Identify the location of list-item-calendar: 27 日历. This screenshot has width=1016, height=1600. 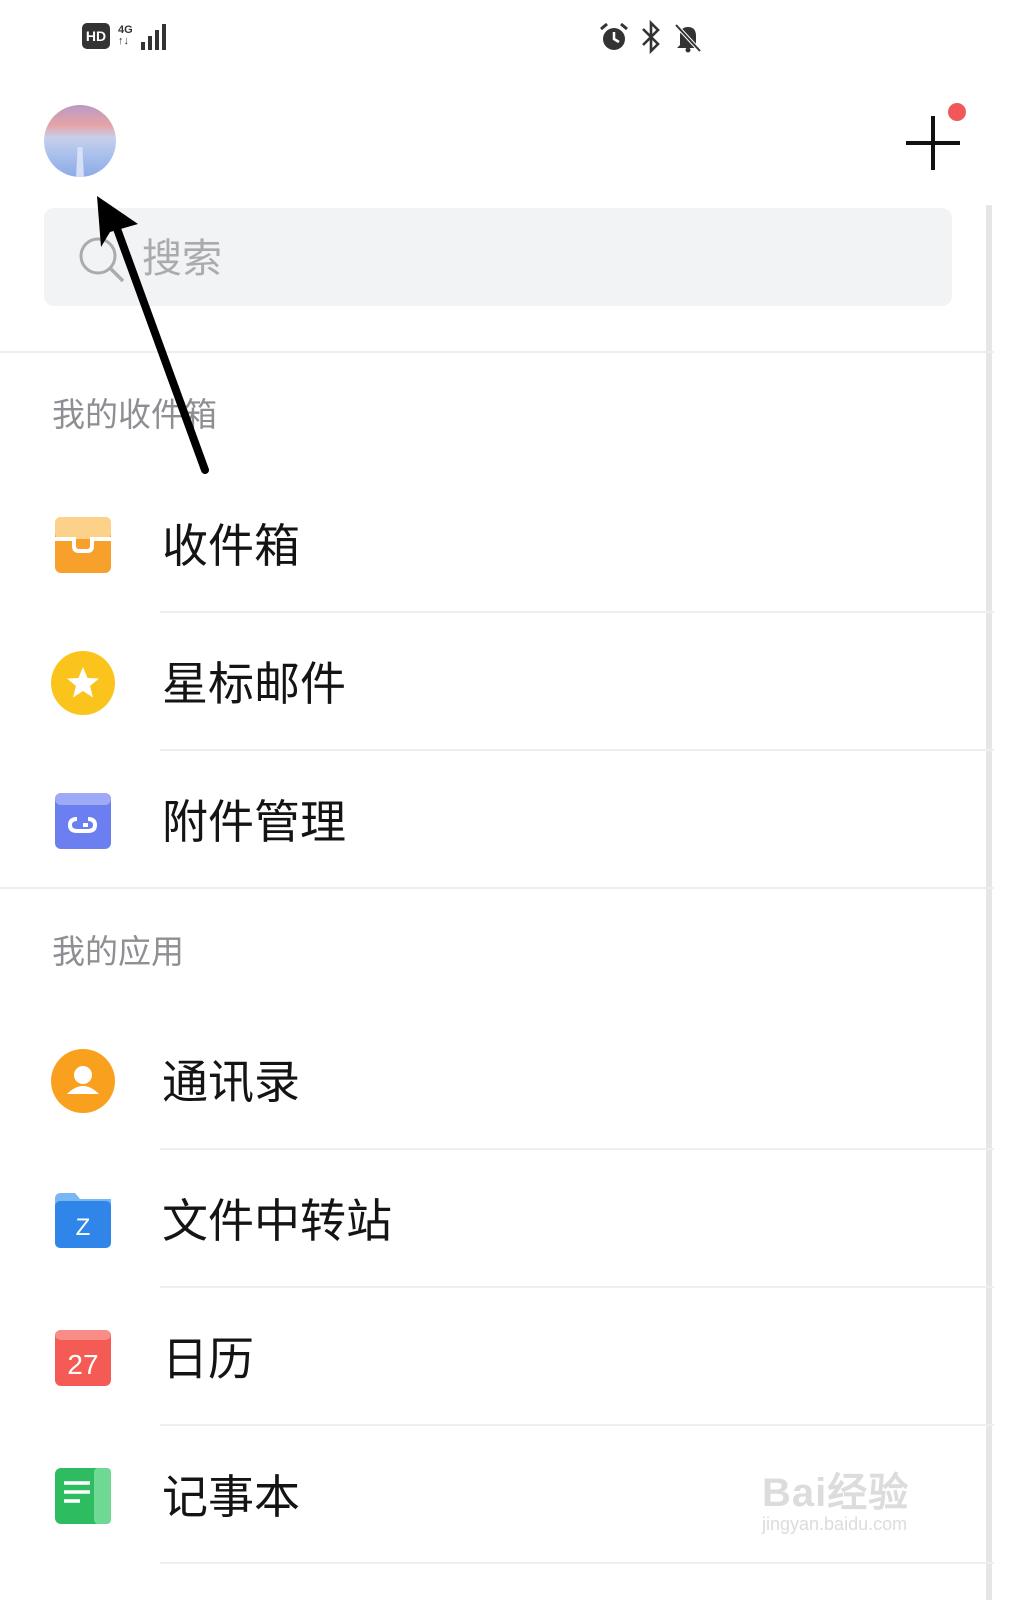
(497, 1357).